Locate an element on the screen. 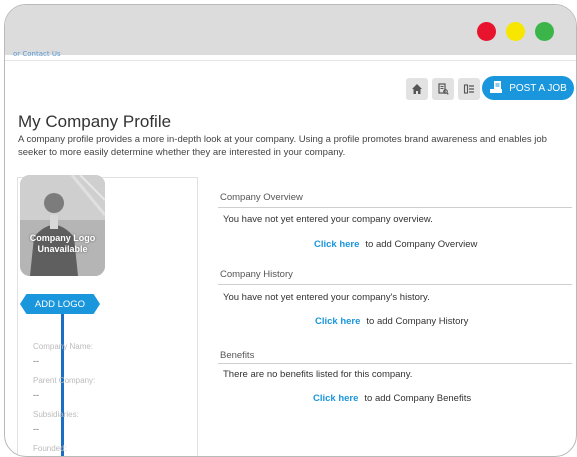 The image size is (577, 457). maximize-window-button is located at coordinates (544, 31).